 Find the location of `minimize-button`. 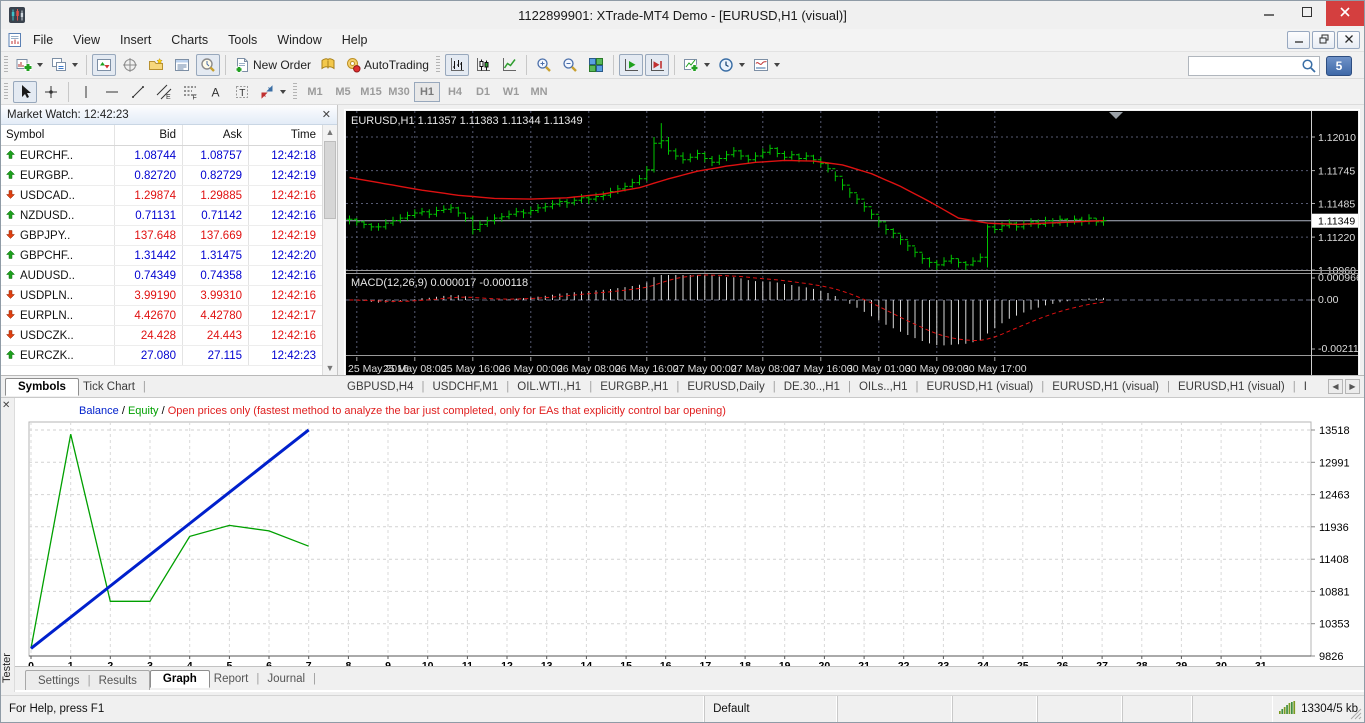

minimize-button is located at coordinates (1269, 13).